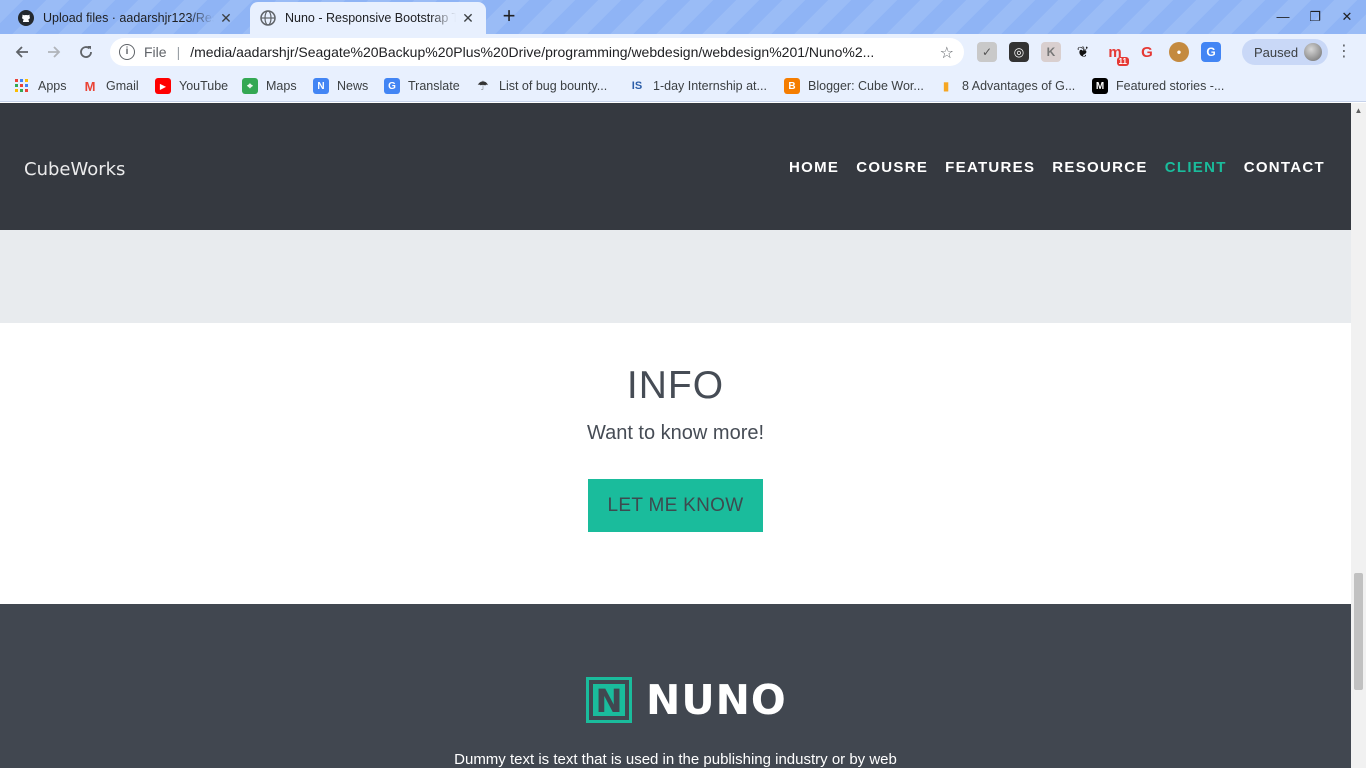  Describe the element at coordinates (637, 86) in the screenshot. I see `is-icon: IS` at that location.